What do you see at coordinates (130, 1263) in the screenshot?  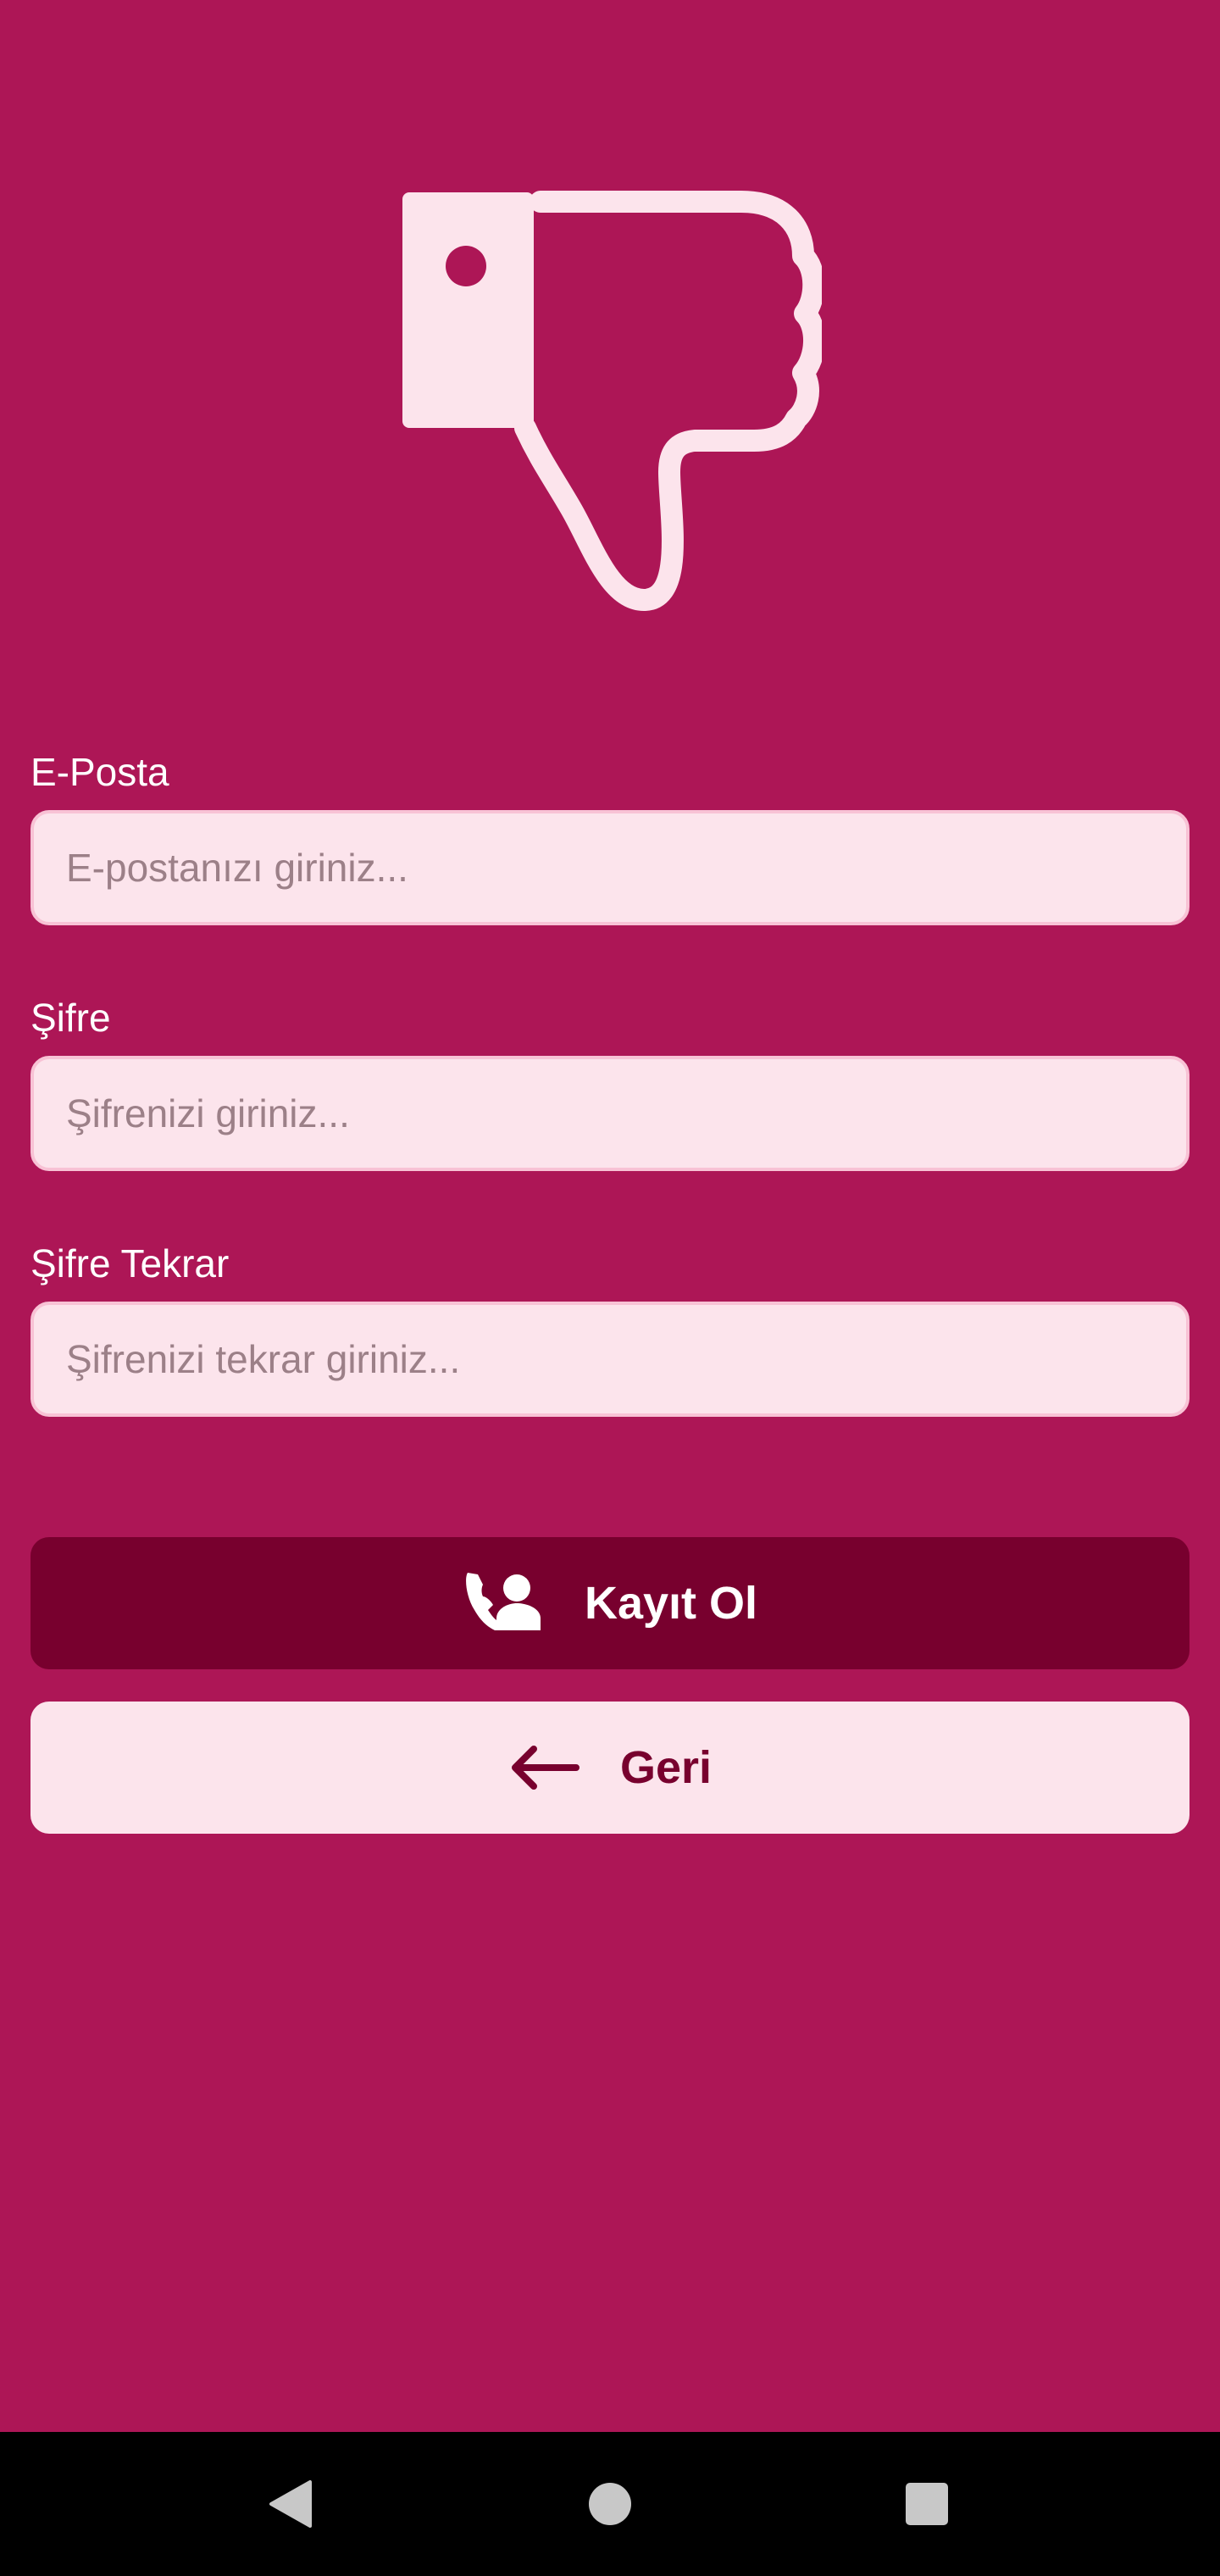 I see `password-repeat-label: Şifre Tekrar` at bounding box center [130, 1263].